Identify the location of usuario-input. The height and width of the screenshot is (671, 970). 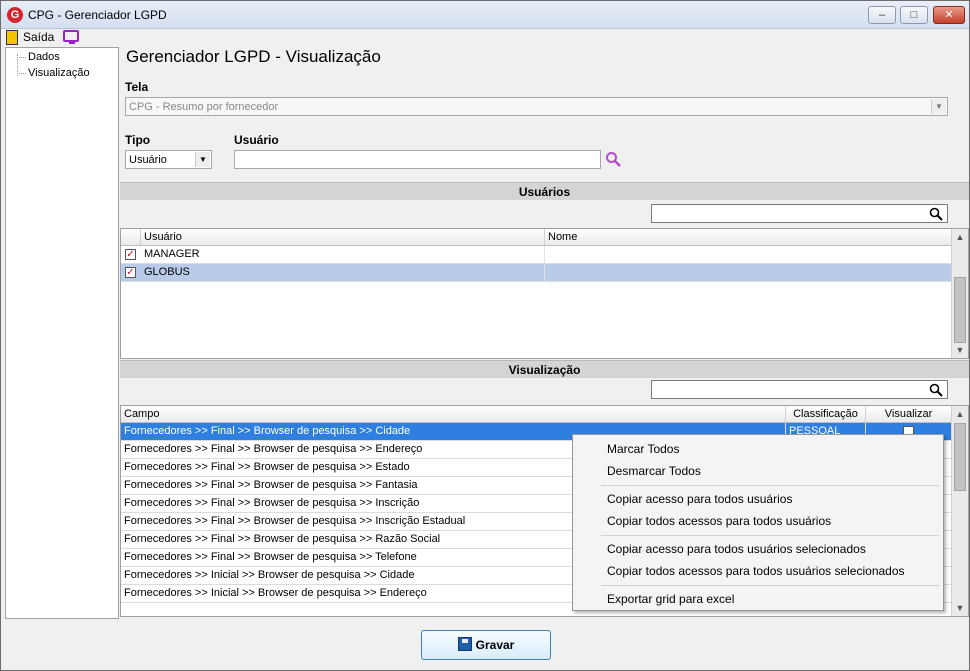
(417, 159).